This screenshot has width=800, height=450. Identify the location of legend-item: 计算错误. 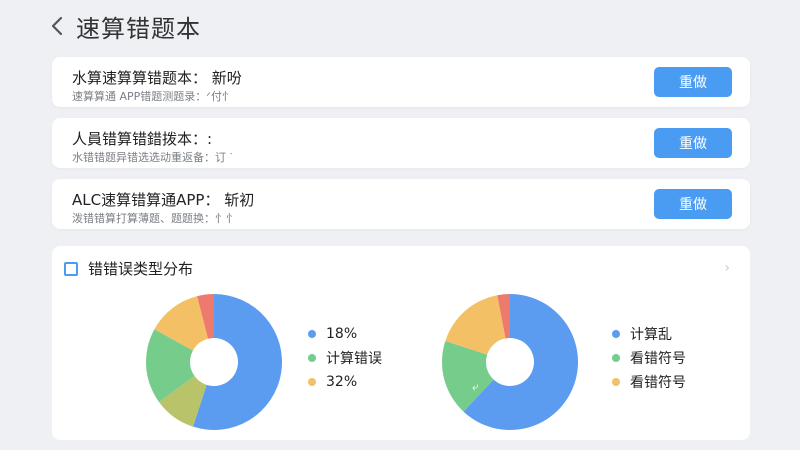
(345, 358).